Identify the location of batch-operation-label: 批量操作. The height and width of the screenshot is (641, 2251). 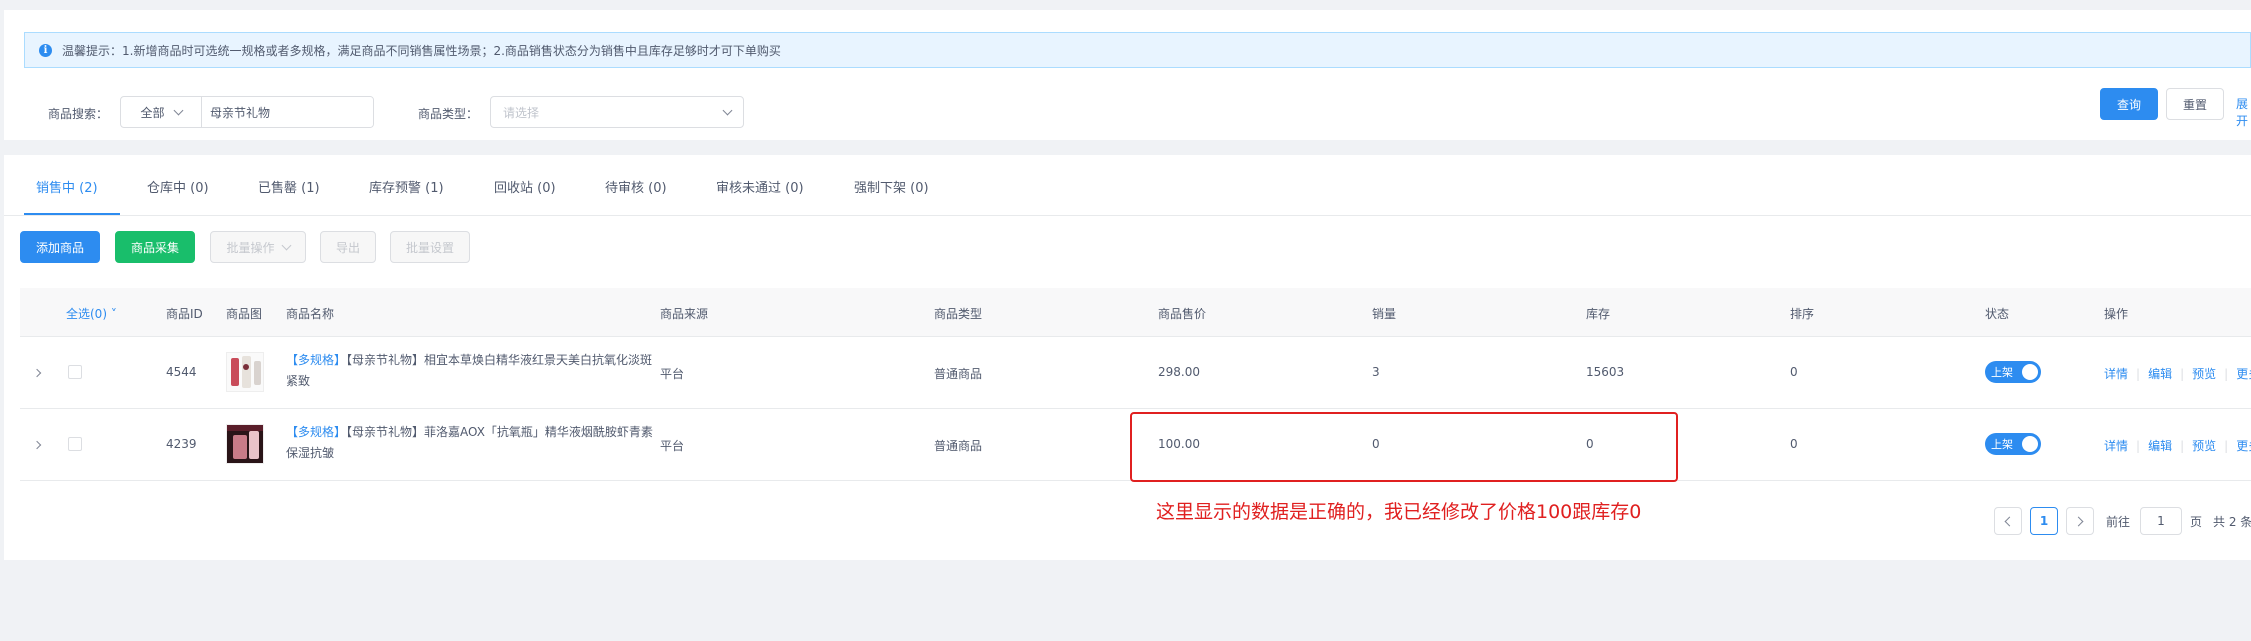
(250, 247).